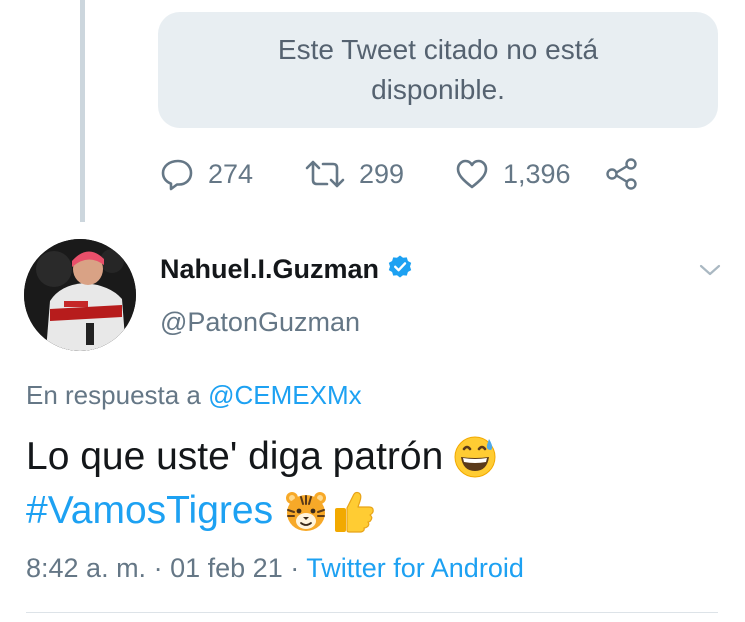 This screenshot has height=622, width=745. What do you see at coordinates (372, 612) in the screenshot?
I see `divider` at bounding box center [372, 612].